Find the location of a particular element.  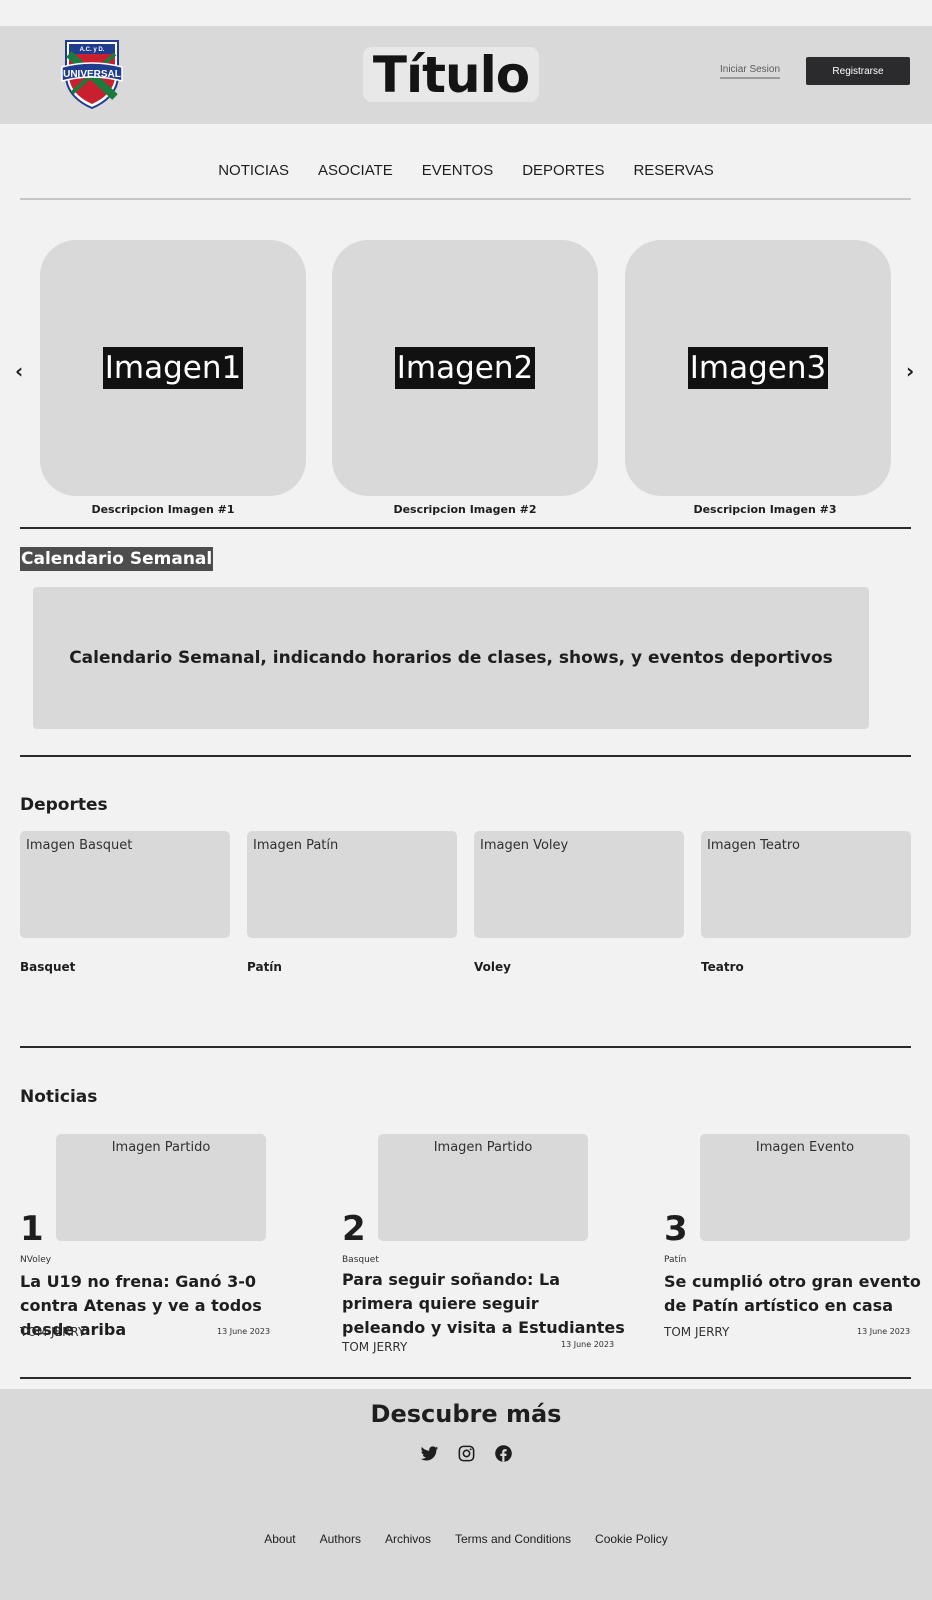

page-title-box: Título is located at coordinates (451, 74).